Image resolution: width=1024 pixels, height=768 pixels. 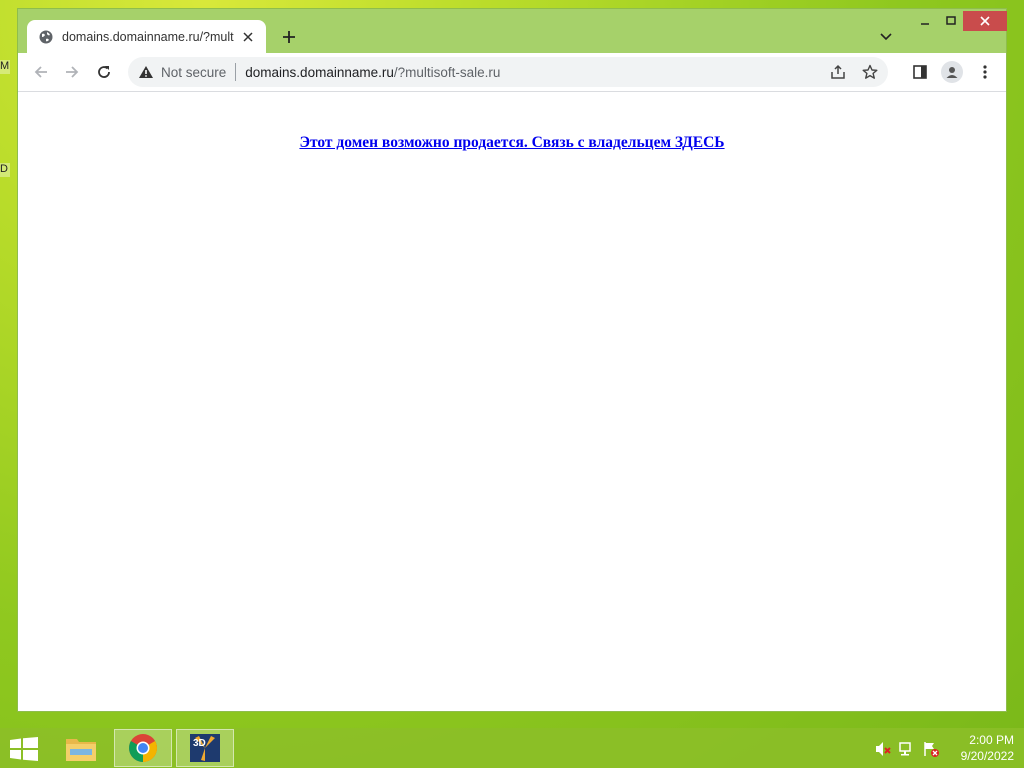 What do you see at coordinates (146, 72) in the screenshot?
I see `warning-icon` at bounding box center [146, 72].